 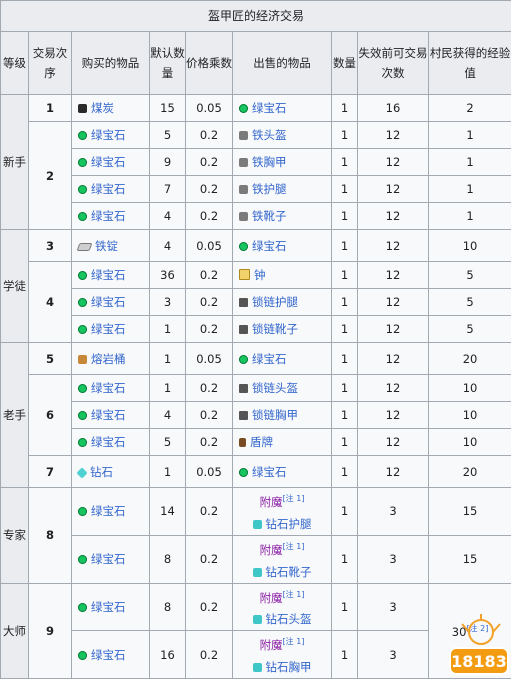 I want to click on villager-xp: 10, so click(x=469, y=415).